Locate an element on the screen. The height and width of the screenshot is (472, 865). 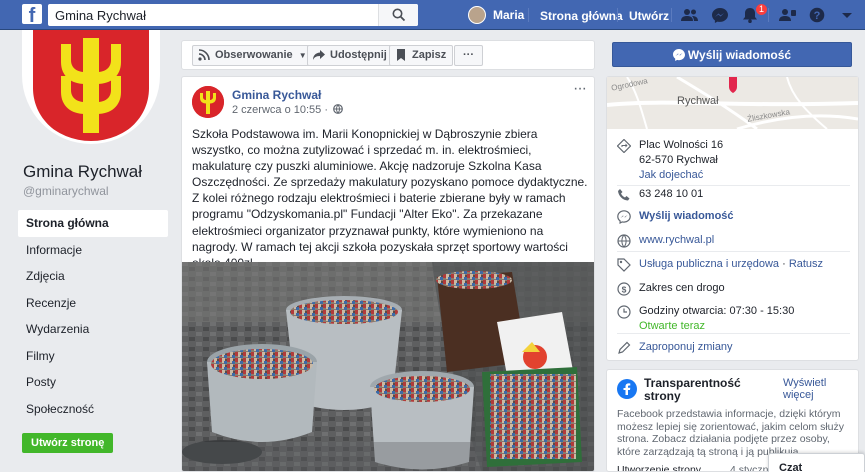
pencil-icon is located at coordinates (624, 347).